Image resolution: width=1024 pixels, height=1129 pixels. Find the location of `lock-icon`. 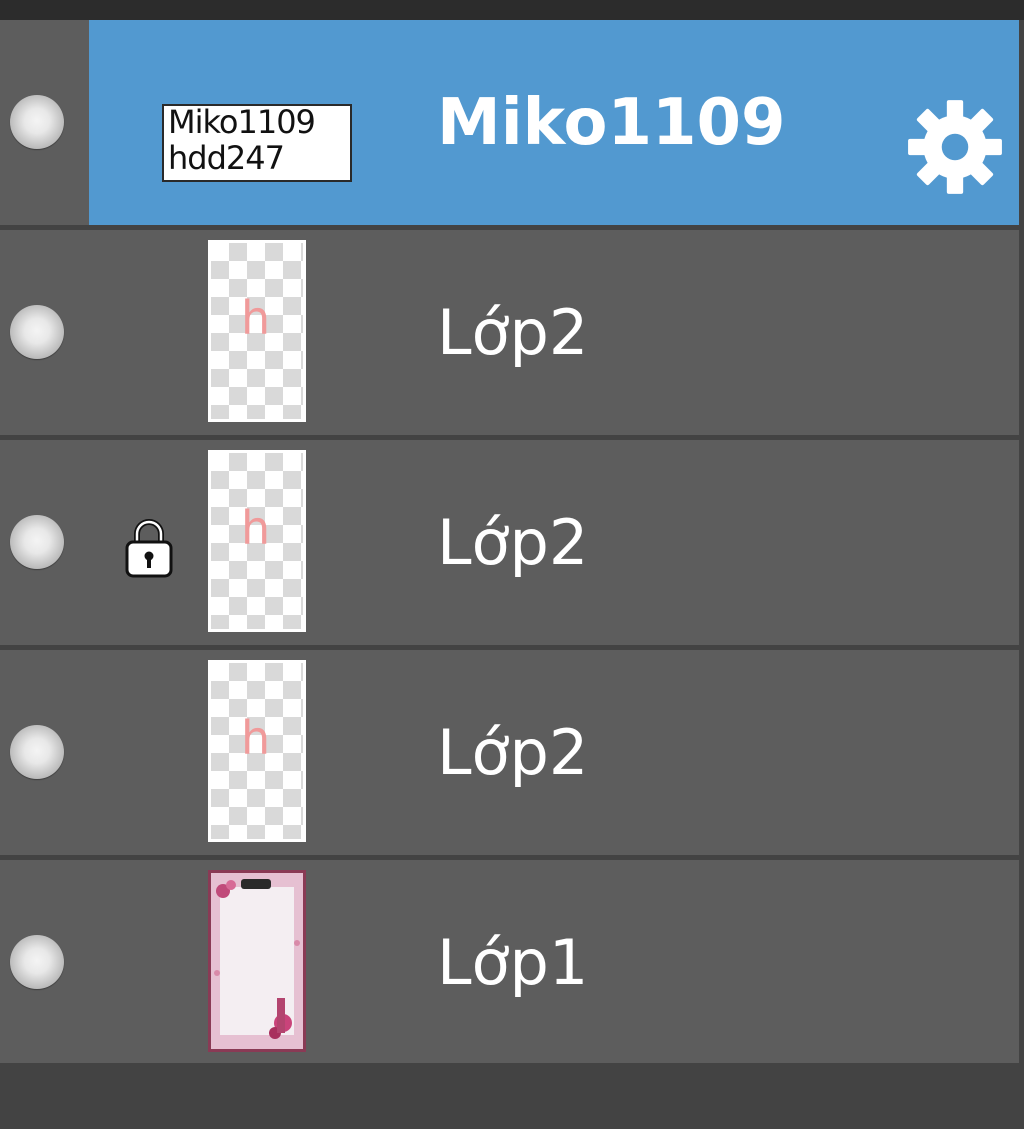

lock-icon is located at coordinates (149, 548).